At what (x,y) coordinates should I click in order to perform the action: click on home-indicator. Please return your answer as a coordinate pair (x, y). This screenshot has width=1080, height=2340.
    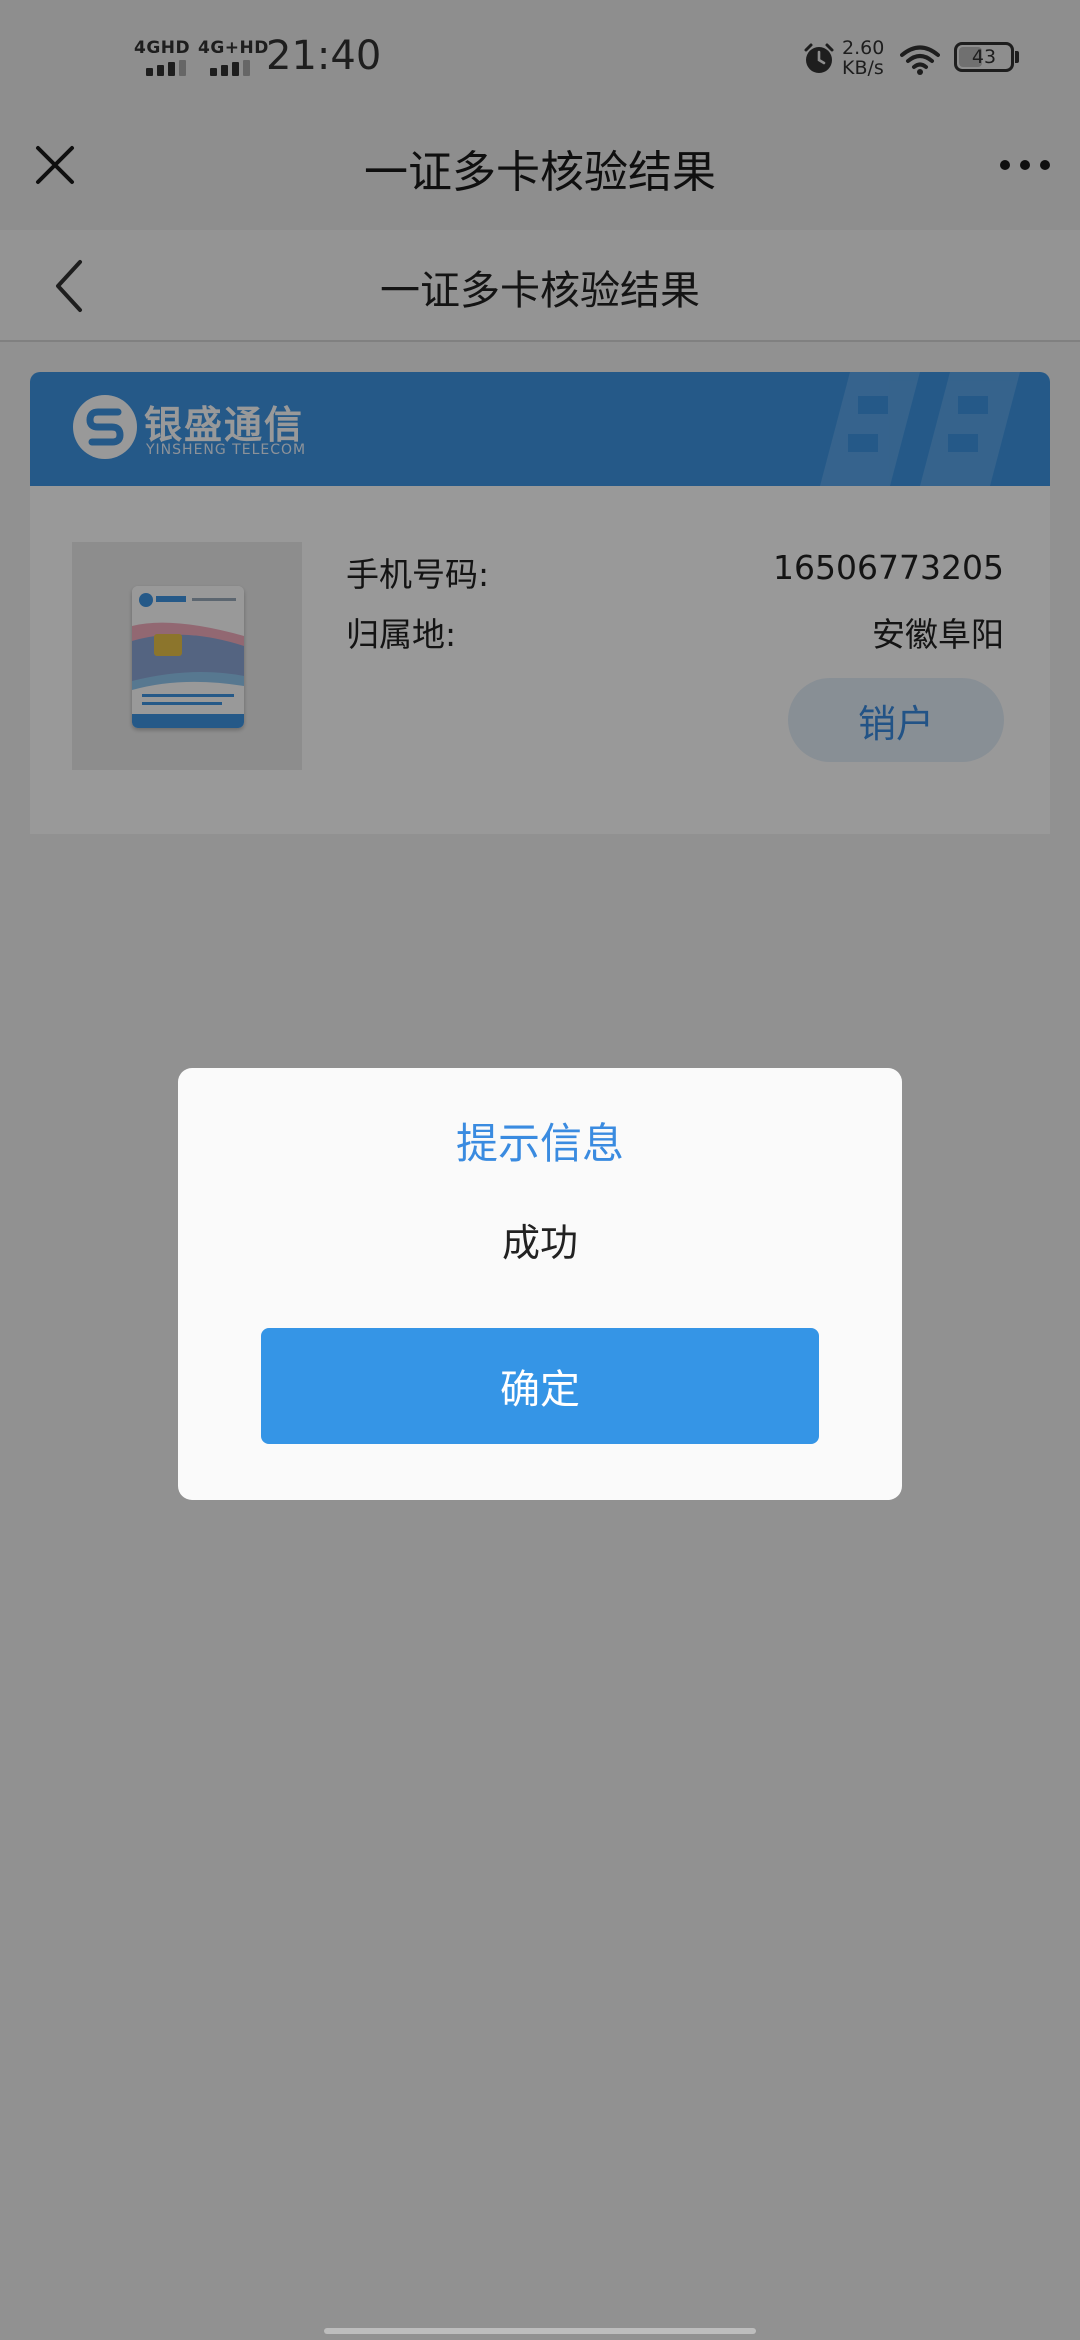
    Looking at the image, I should click on (540, 2331).